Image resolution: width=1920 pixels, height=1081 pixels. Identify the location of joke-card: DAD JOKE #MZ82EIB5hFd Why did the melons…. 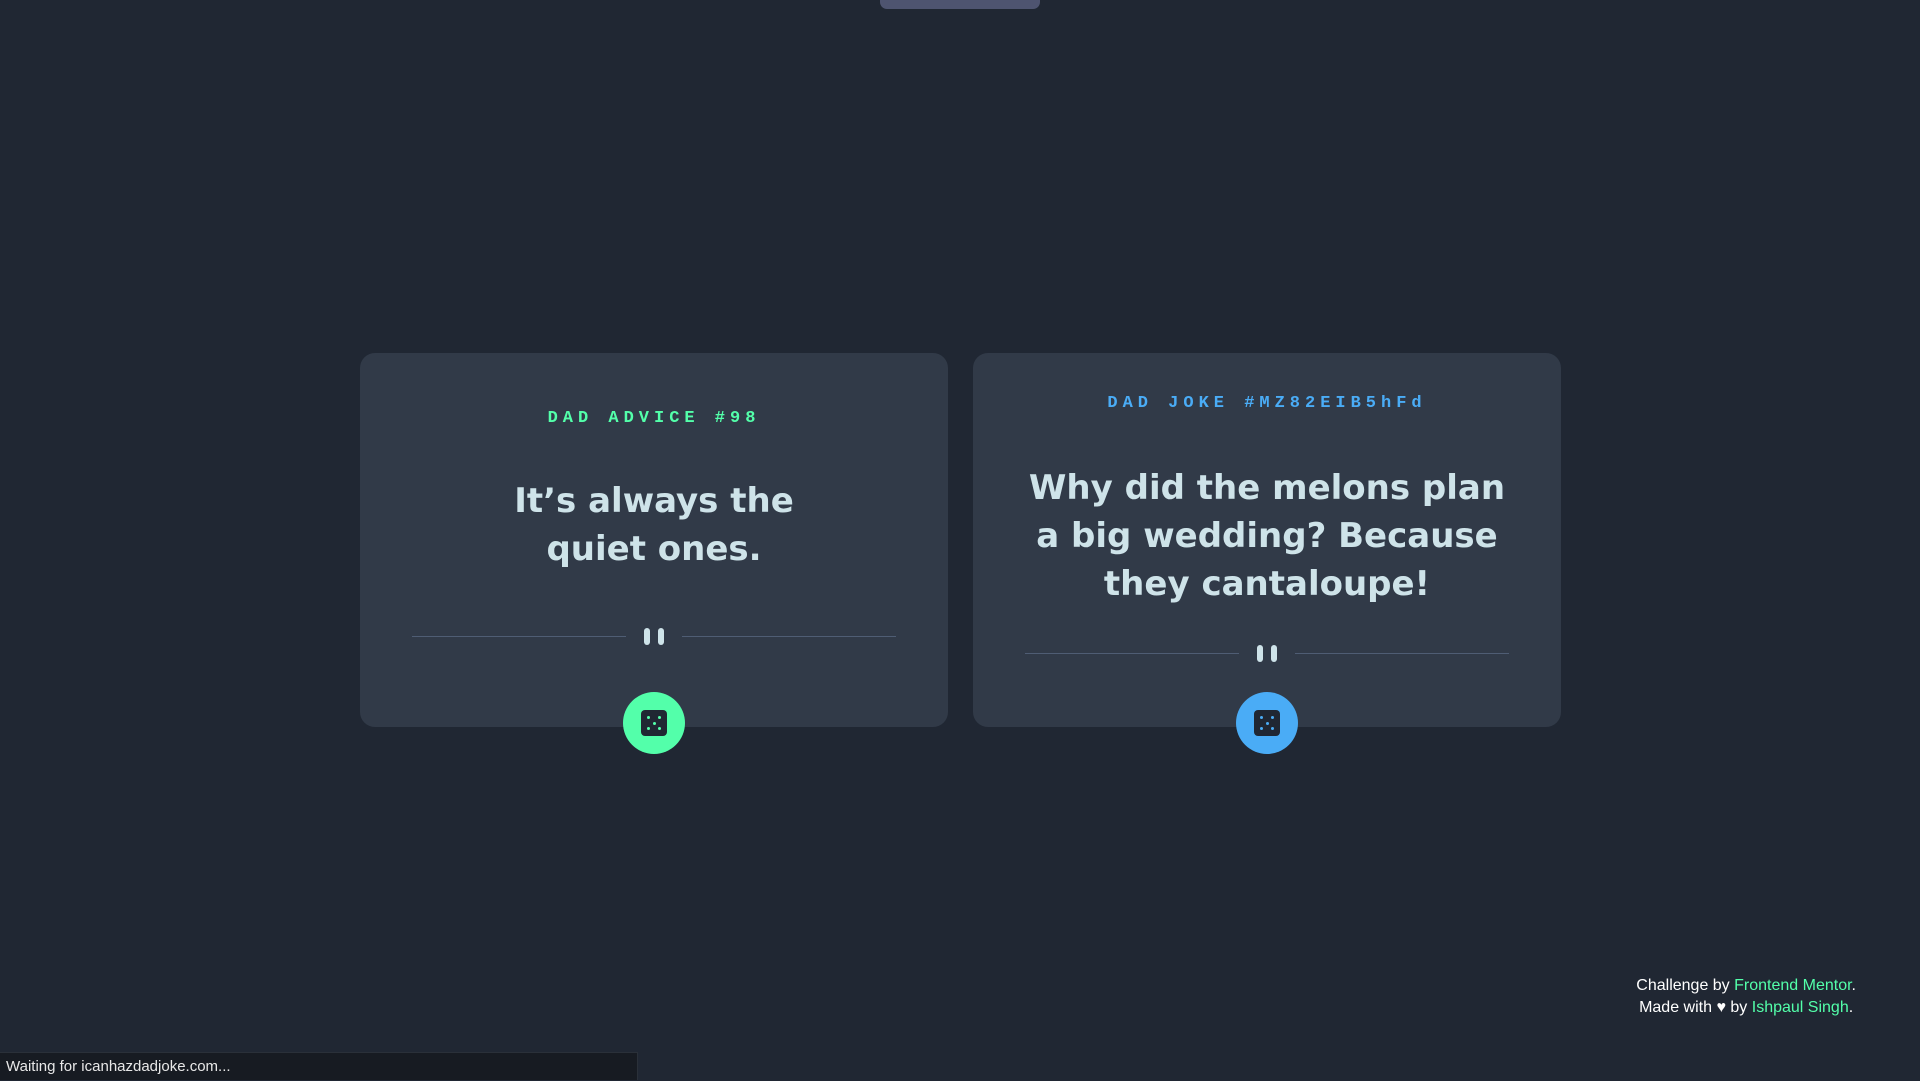
(1267, 540).